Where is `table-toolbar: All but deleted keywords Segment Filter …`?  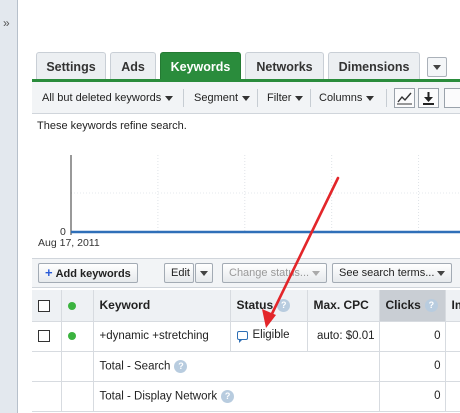
table-toolbar: All but deleted keywords Segment Filter … is located at coordinates (246, 98).